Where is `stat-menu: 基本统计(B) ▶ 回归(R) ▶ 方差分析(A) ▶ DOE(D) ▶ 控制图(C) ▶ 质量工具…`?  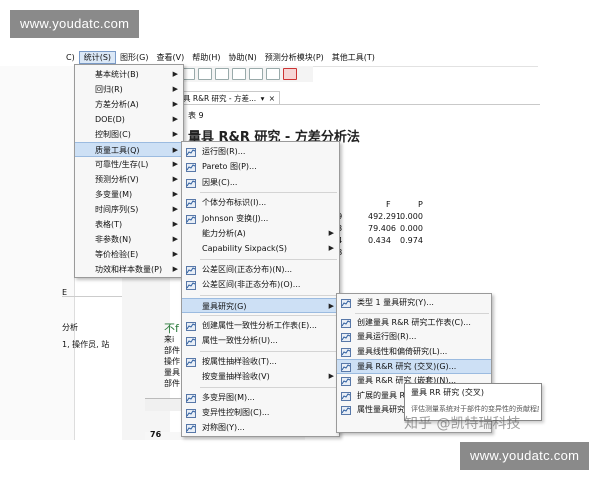 stat-menu: 基本统计(B) ▶ 回归(R) ▶ 方差分析(A) ▶ DOE(D) ▶ 控制图(C) ▶ 质量工具… is located at coordinates (129, 171).